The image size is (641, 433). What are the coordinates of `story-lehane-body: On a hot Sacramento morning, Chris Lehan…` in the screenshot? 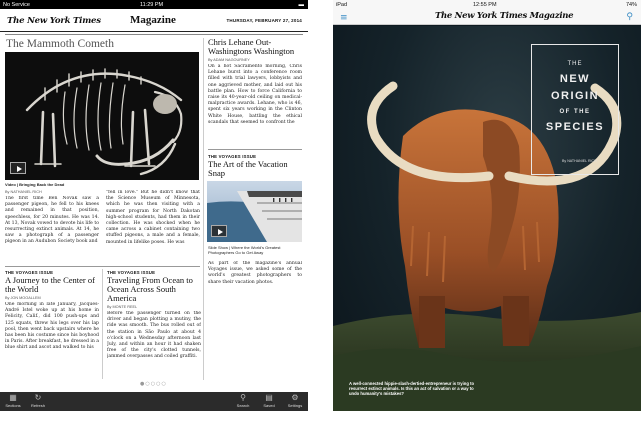 It's located at (255, 94).